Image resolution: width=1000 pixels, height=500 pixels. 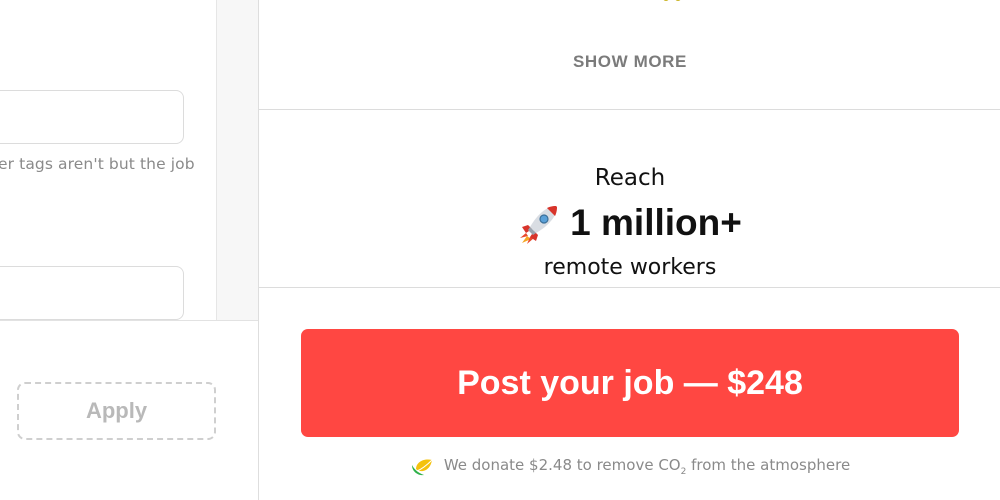 I want to click on apply-button: Apply, so click(x=116, y=411).